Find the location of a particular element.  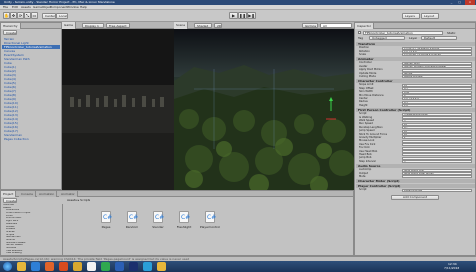

project-breadcrumb: Assets ▸ Scripts is located at coordinates (78, 200).